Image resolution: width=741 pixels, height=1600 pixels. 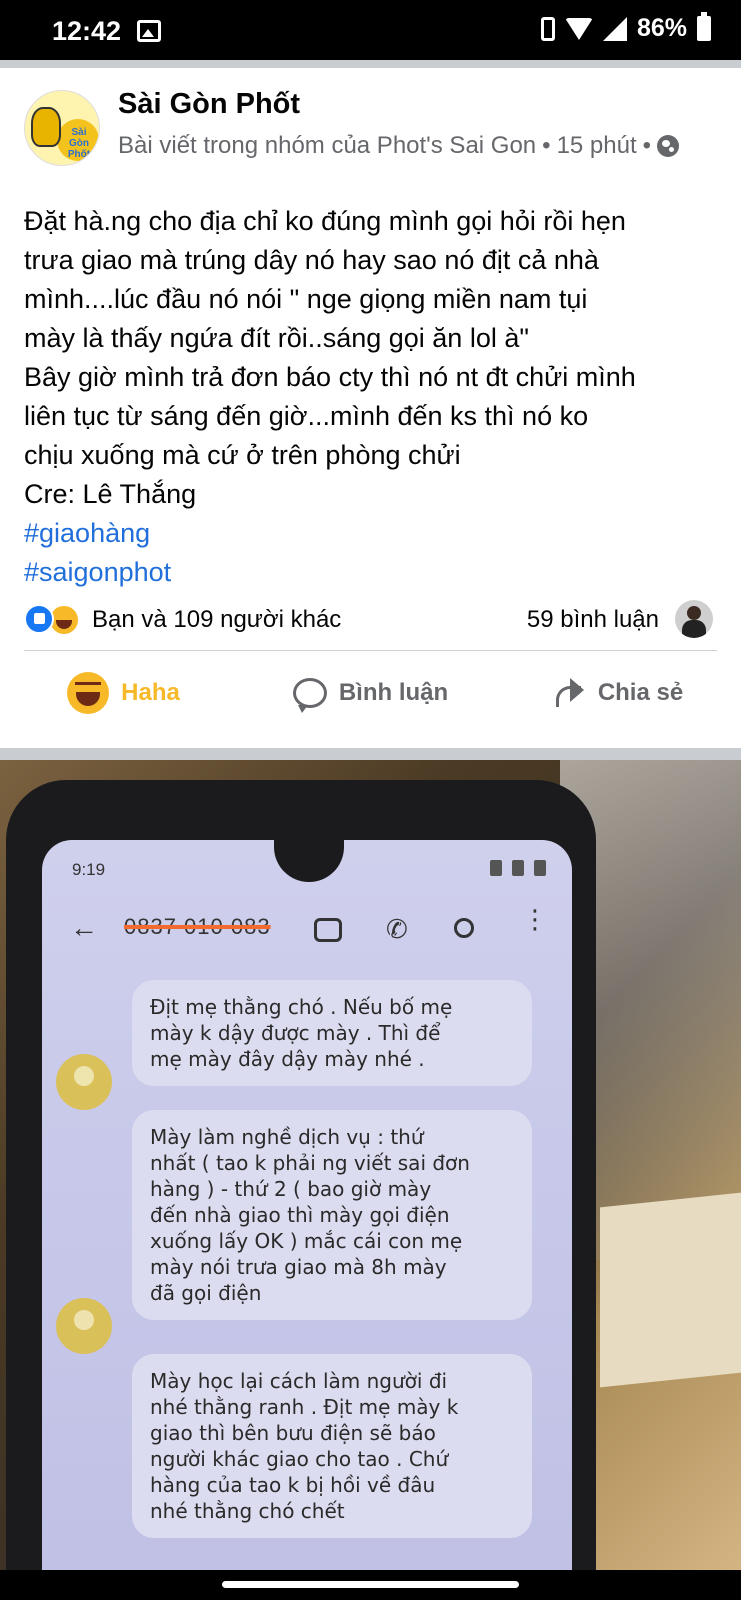 I want to click on share-label: Chia sẻ, so click(x=640, y=692).